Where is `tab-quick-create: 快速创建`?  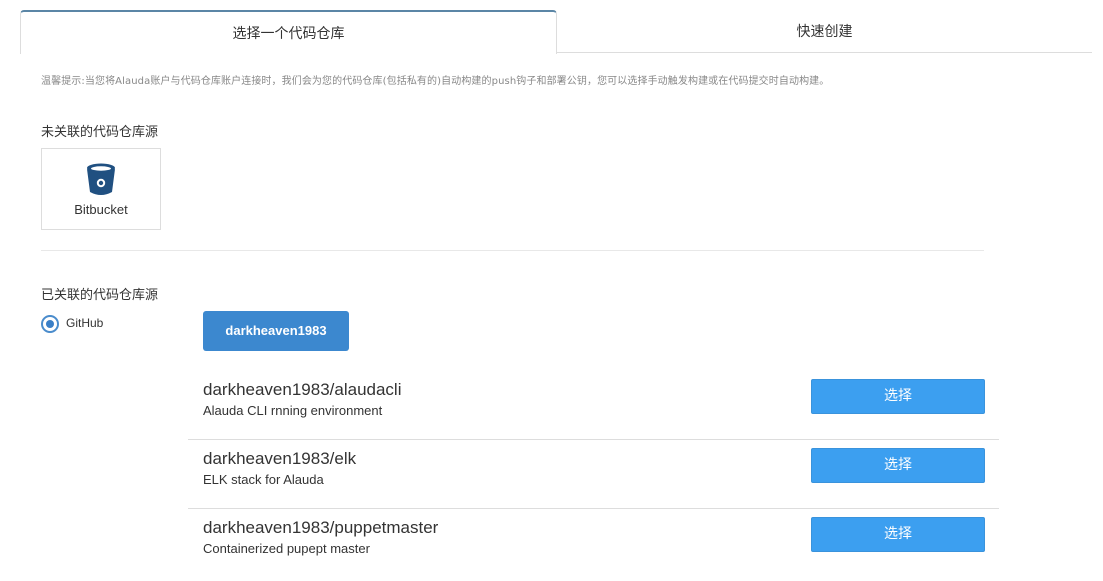
tab-quick-create: 快速创建 is located at coordinates (824, 31).